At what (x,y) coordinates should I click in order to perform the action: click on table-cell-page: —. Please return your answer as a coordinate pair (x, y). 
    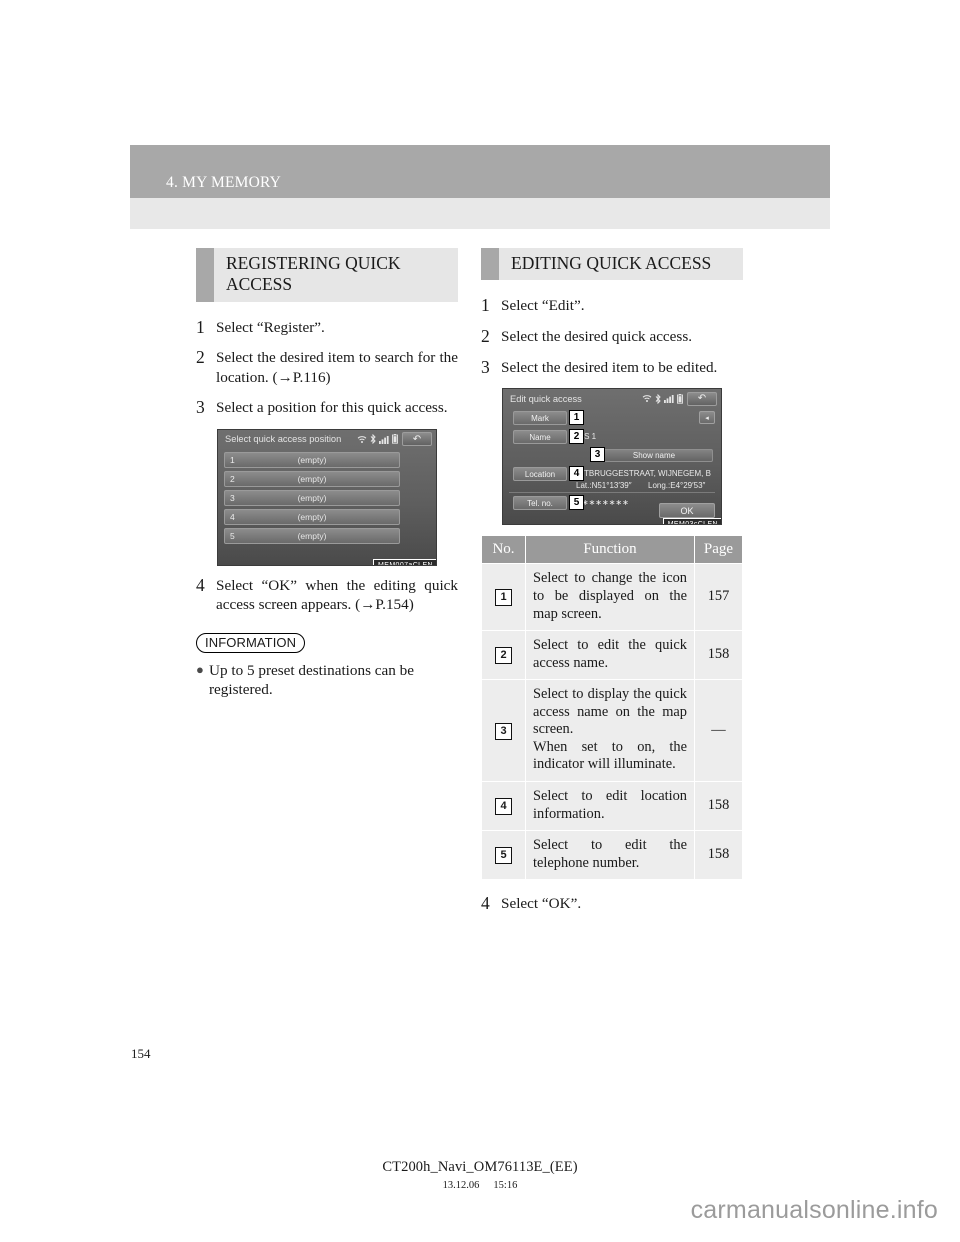
    Looking at the image, I should click on (718, 731).